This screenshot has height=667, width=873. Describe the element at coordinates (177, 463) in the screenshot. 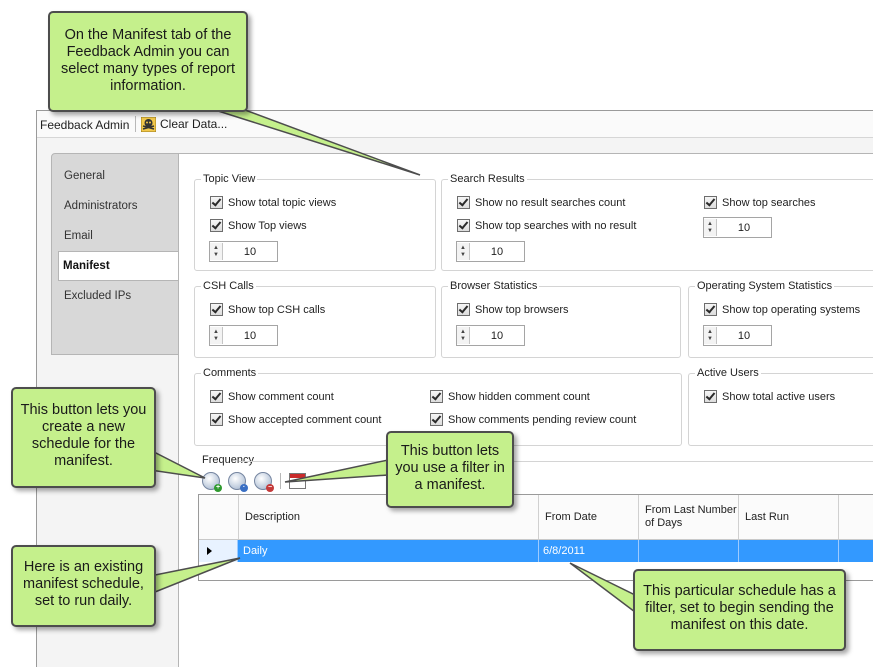

I see `pointer-new-schedule` at that location.